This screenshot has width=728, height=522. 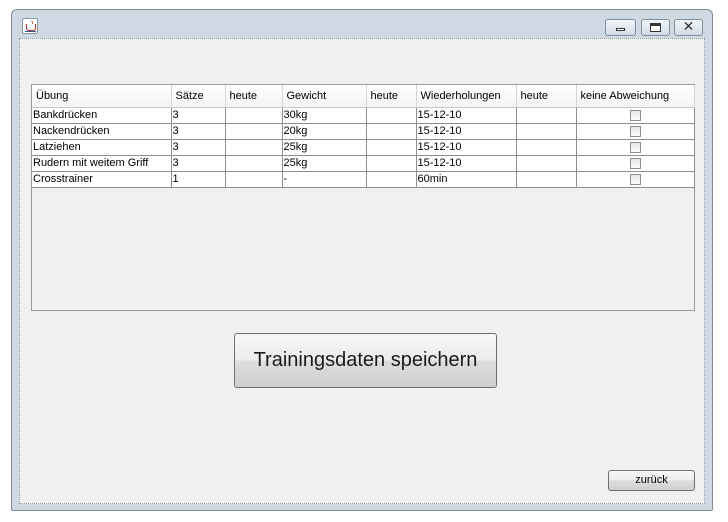 I want to click on table-row: Rudern mit weitem Griff 3 25kg 15-12-10, so click(x=363, y=163).